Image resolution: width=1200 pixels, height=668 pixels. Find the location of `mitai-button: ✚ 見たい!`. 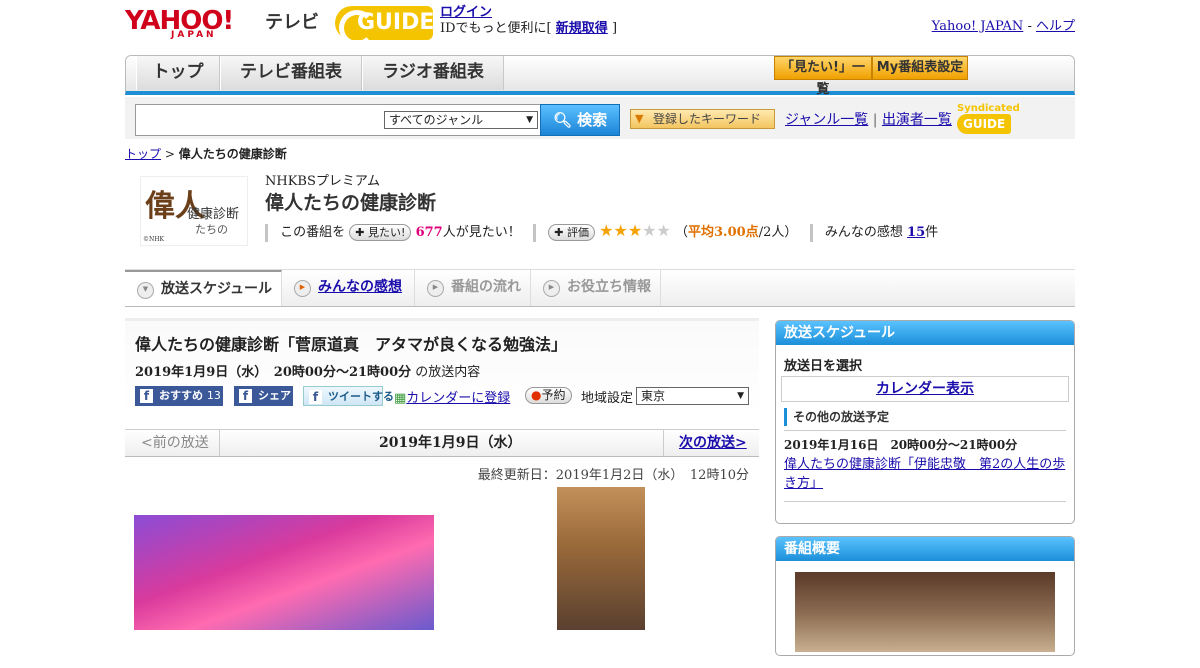

mitai-button: ✚ 見たい! is located at coordinates (380, 232).